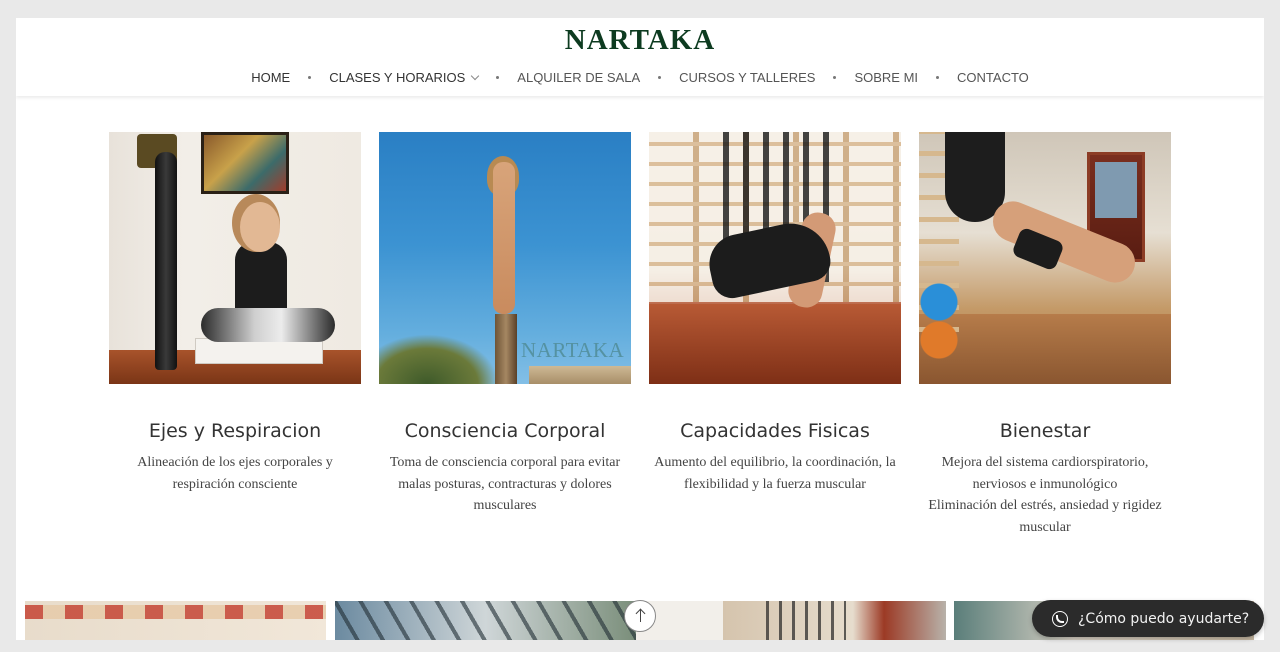 This screenshot has height=652, width=1280. I want to click on whatsapp-chat-button: ¿Cómo puedo ayudarte?, so click(1148, 618).